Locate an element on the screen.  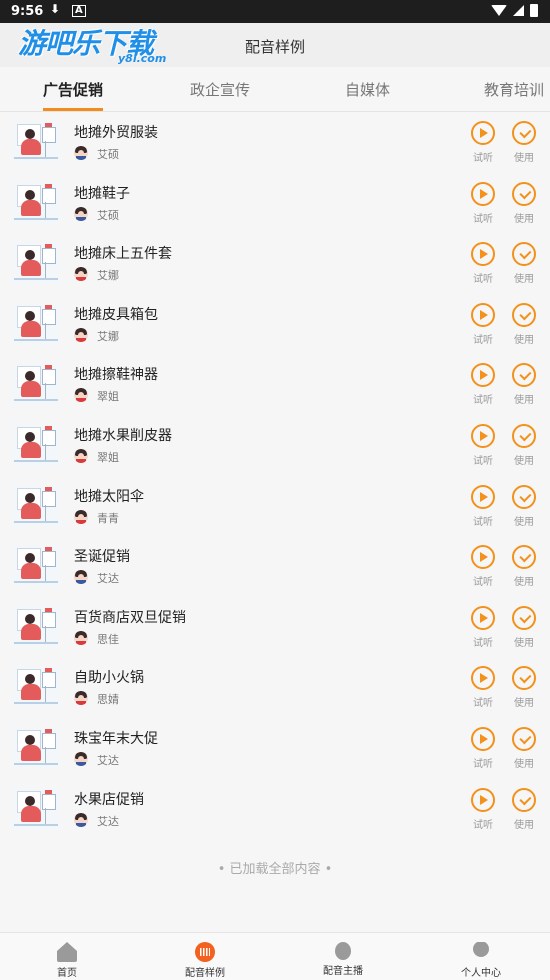
status-right is located at coordinates (514, 10).